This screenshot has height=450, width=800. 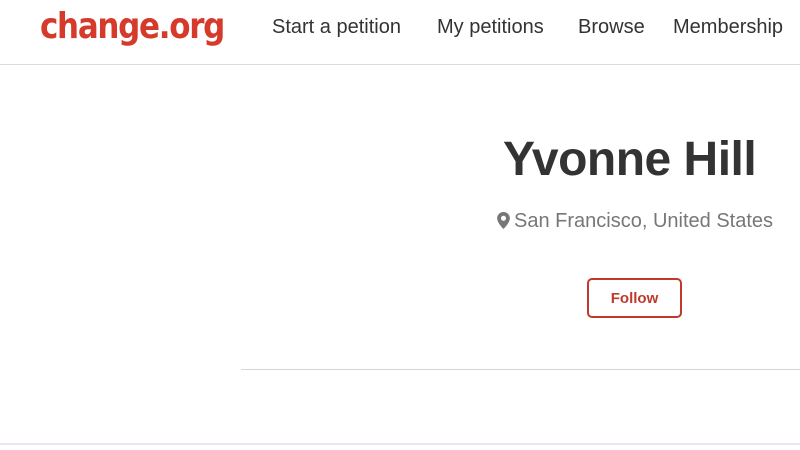 I want to click on map-pin-icon, so click(x=503, y=220).